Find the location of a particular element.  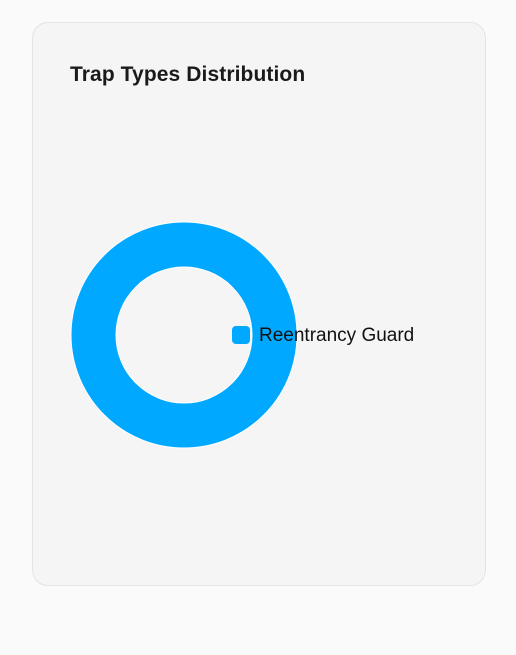

chart-legend: Reentrancy Guard is located at coordinates (323, 335).